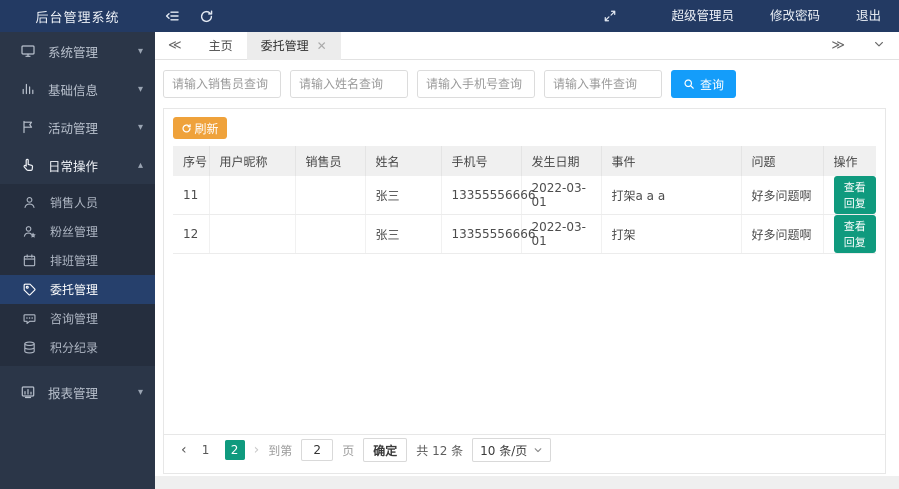  What do you see at coordinates (77, 289) in the screenshot?
I see `sidebar-item-delegation-management: 委托管理` at bounding box center [77, 289].